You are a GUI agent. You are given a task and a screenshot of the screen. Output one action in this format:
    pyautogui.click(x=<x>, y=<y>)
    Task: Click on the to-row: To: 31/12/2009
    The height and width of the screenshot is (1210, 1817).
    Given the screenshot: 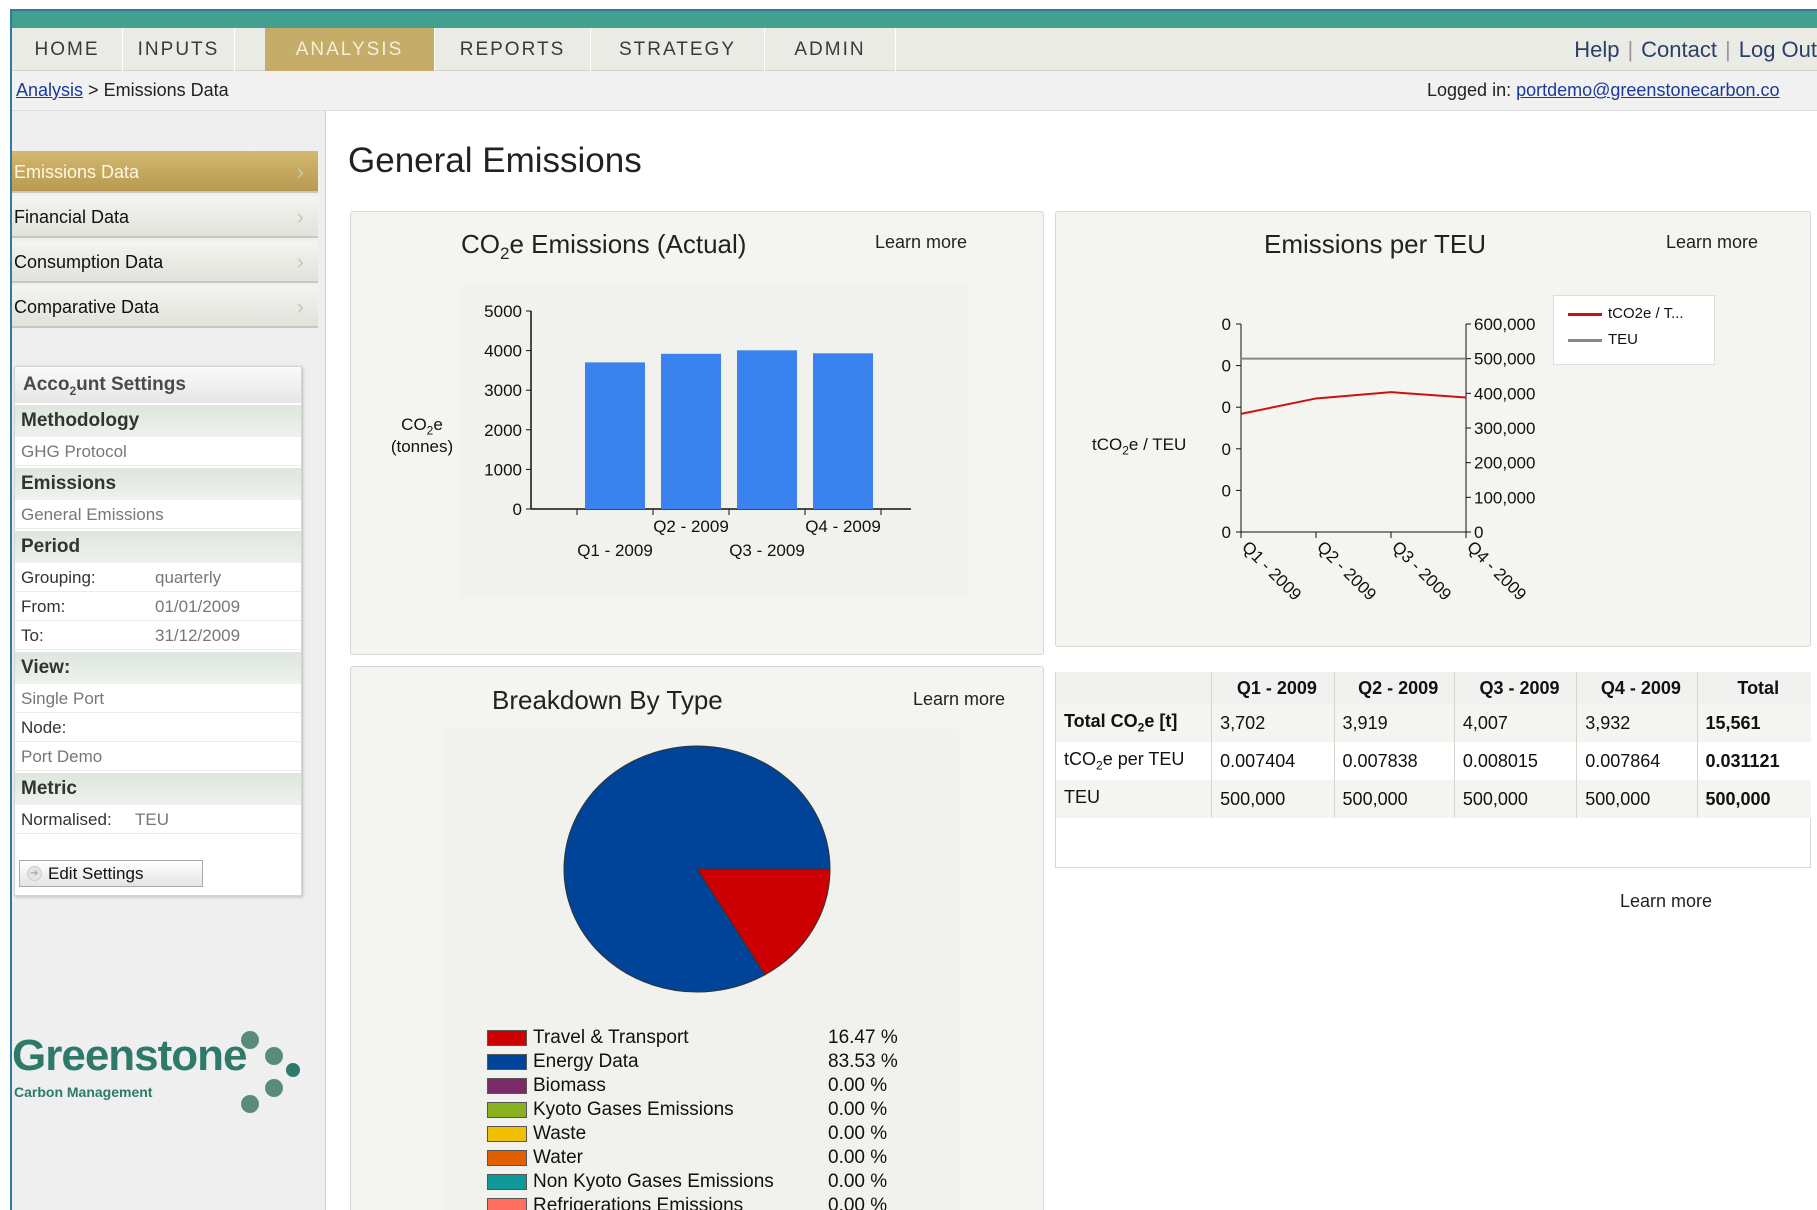 What is the action you would take?
    pyautogui.click(x=158, y=635)
    